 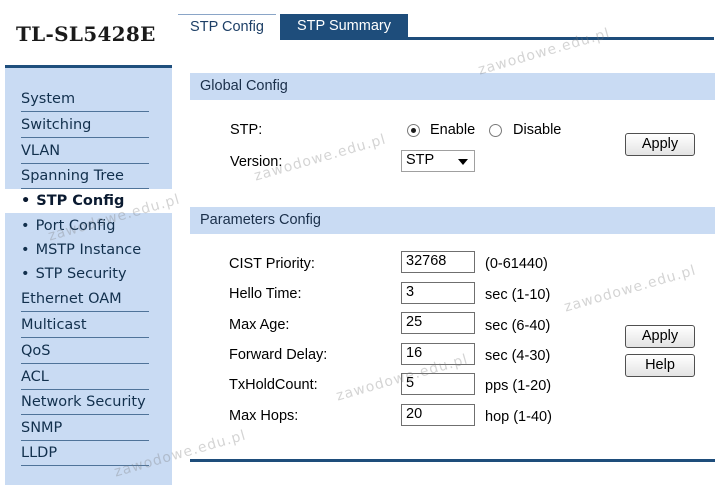 I want to click on sidebar-item-system: System, so click(x=85, y=99).